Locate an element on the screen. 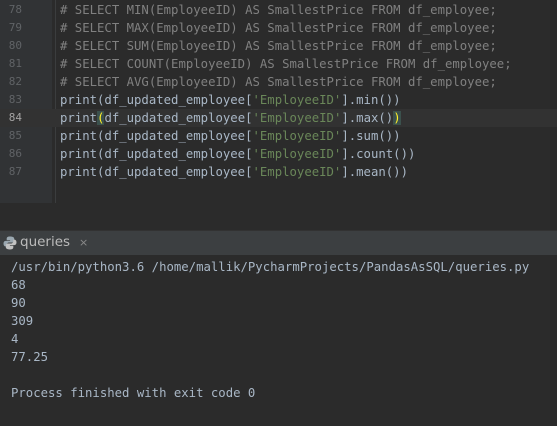 Image resolution: width=557 pixels, height=426 pixels. code-token: ].max() is located at coordinates (367, 118).